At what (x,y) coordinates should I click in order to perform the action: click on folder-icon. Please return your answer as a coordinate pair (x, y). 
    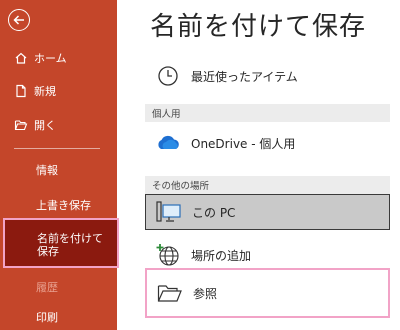
    Looking at the image, I should click on (170, 293).